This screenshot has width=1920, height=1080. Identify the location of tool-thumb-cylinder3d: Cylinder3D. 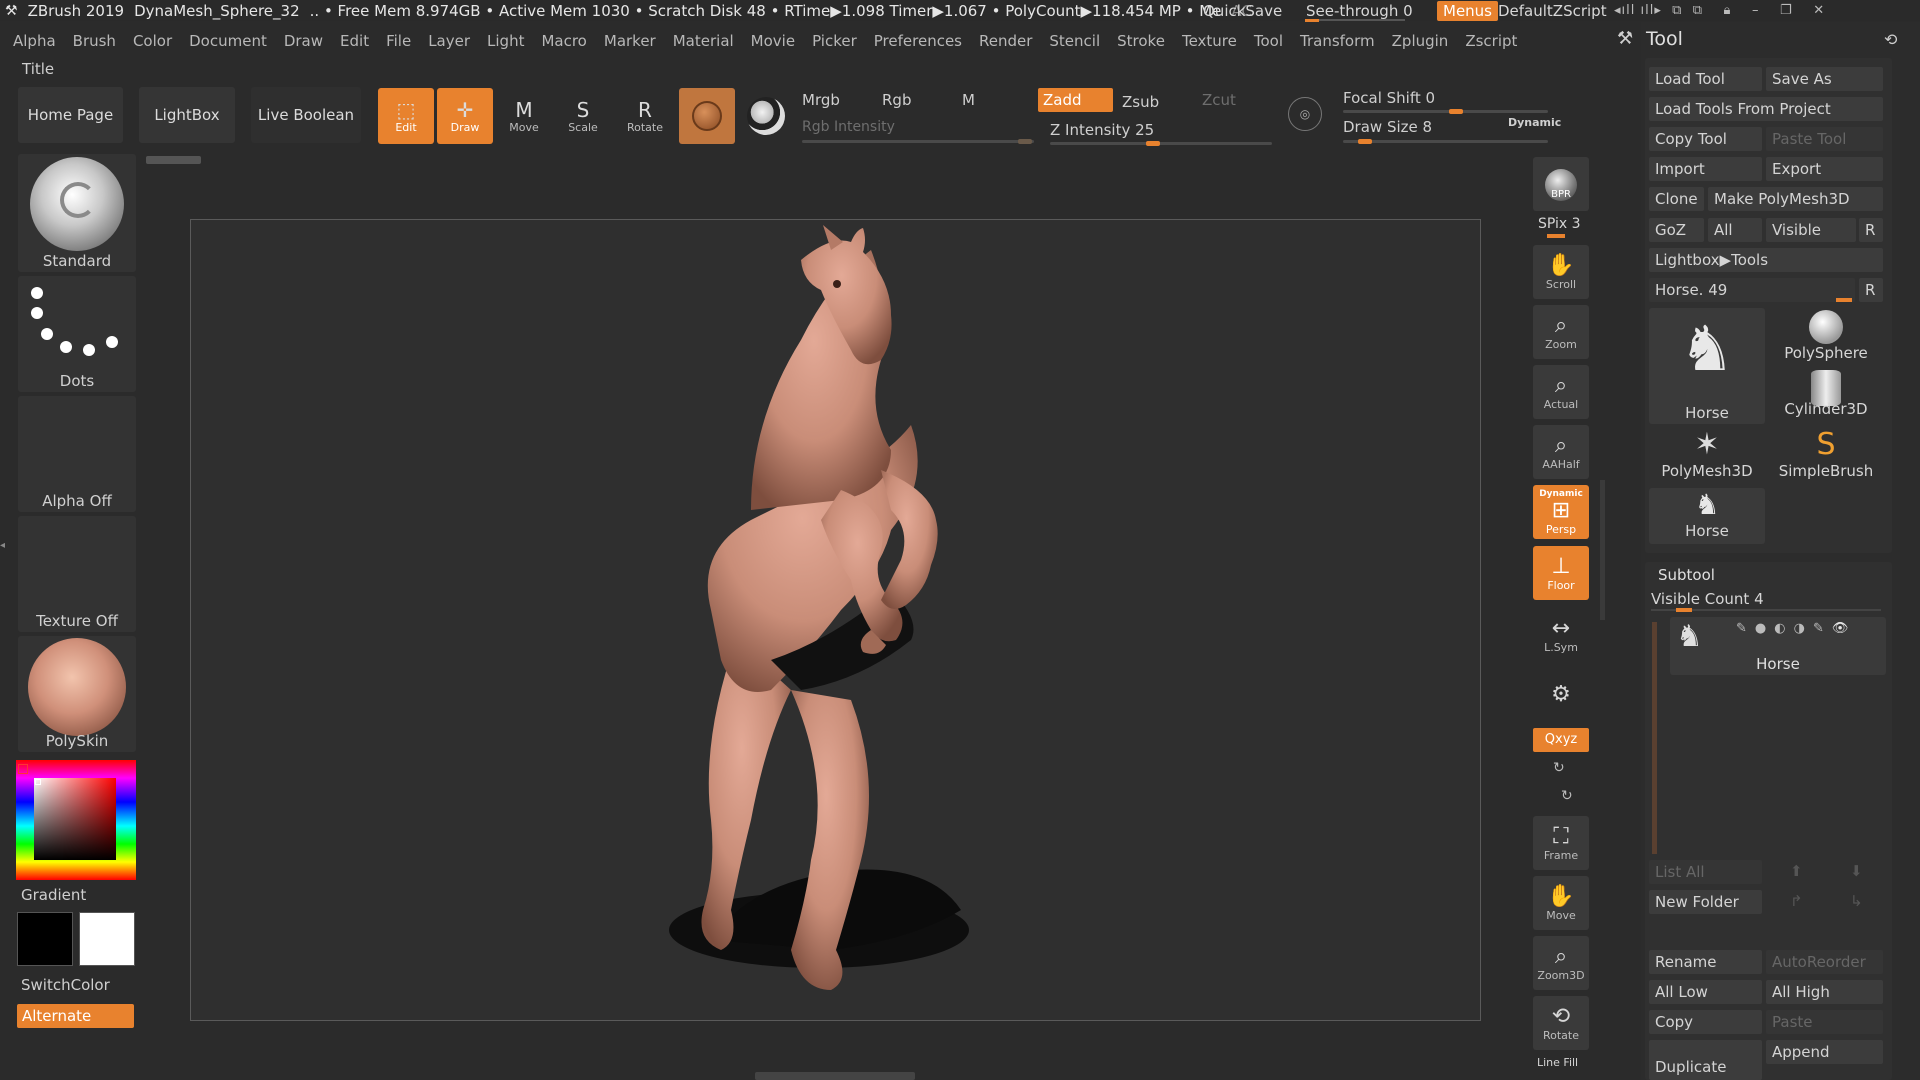
(1826, 397).